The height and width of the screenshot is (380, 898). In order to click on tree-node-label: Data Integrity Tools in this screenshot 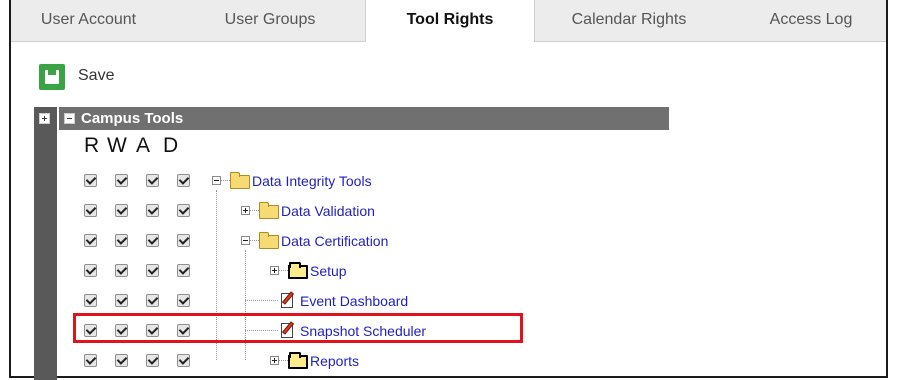, I will do `click(312, 181)`.